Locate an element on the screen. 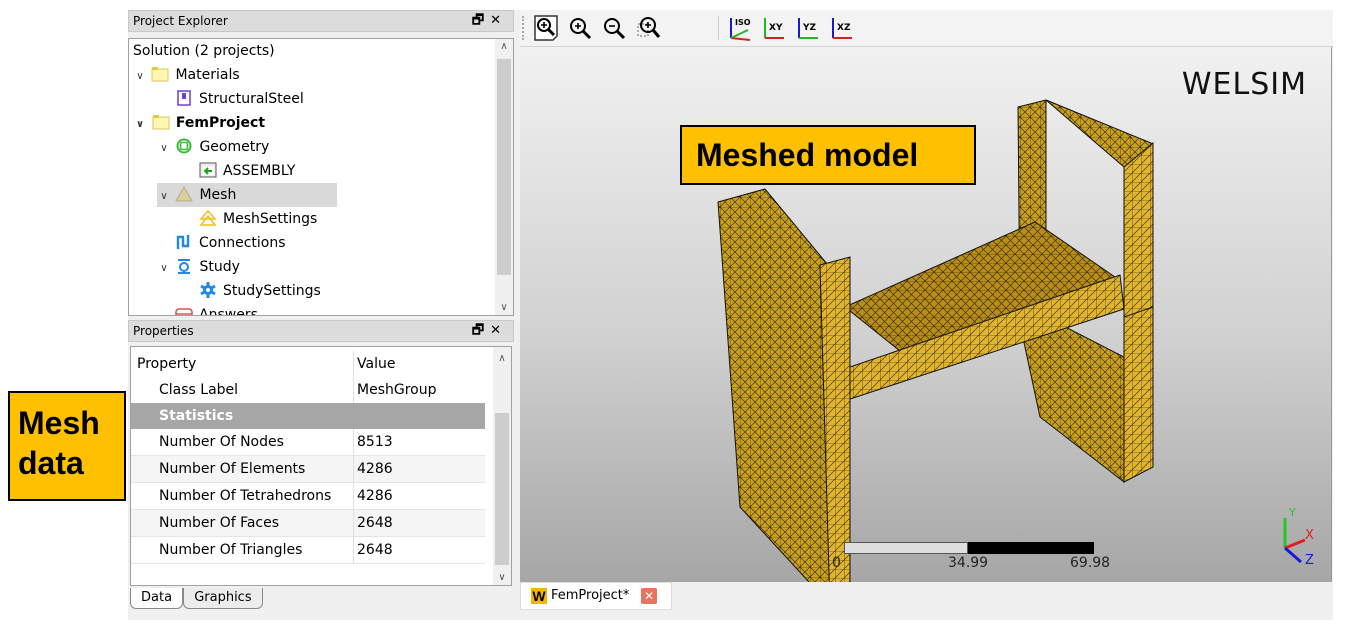  scale-bar-dark-segment is located at coordinates (1031, 548).